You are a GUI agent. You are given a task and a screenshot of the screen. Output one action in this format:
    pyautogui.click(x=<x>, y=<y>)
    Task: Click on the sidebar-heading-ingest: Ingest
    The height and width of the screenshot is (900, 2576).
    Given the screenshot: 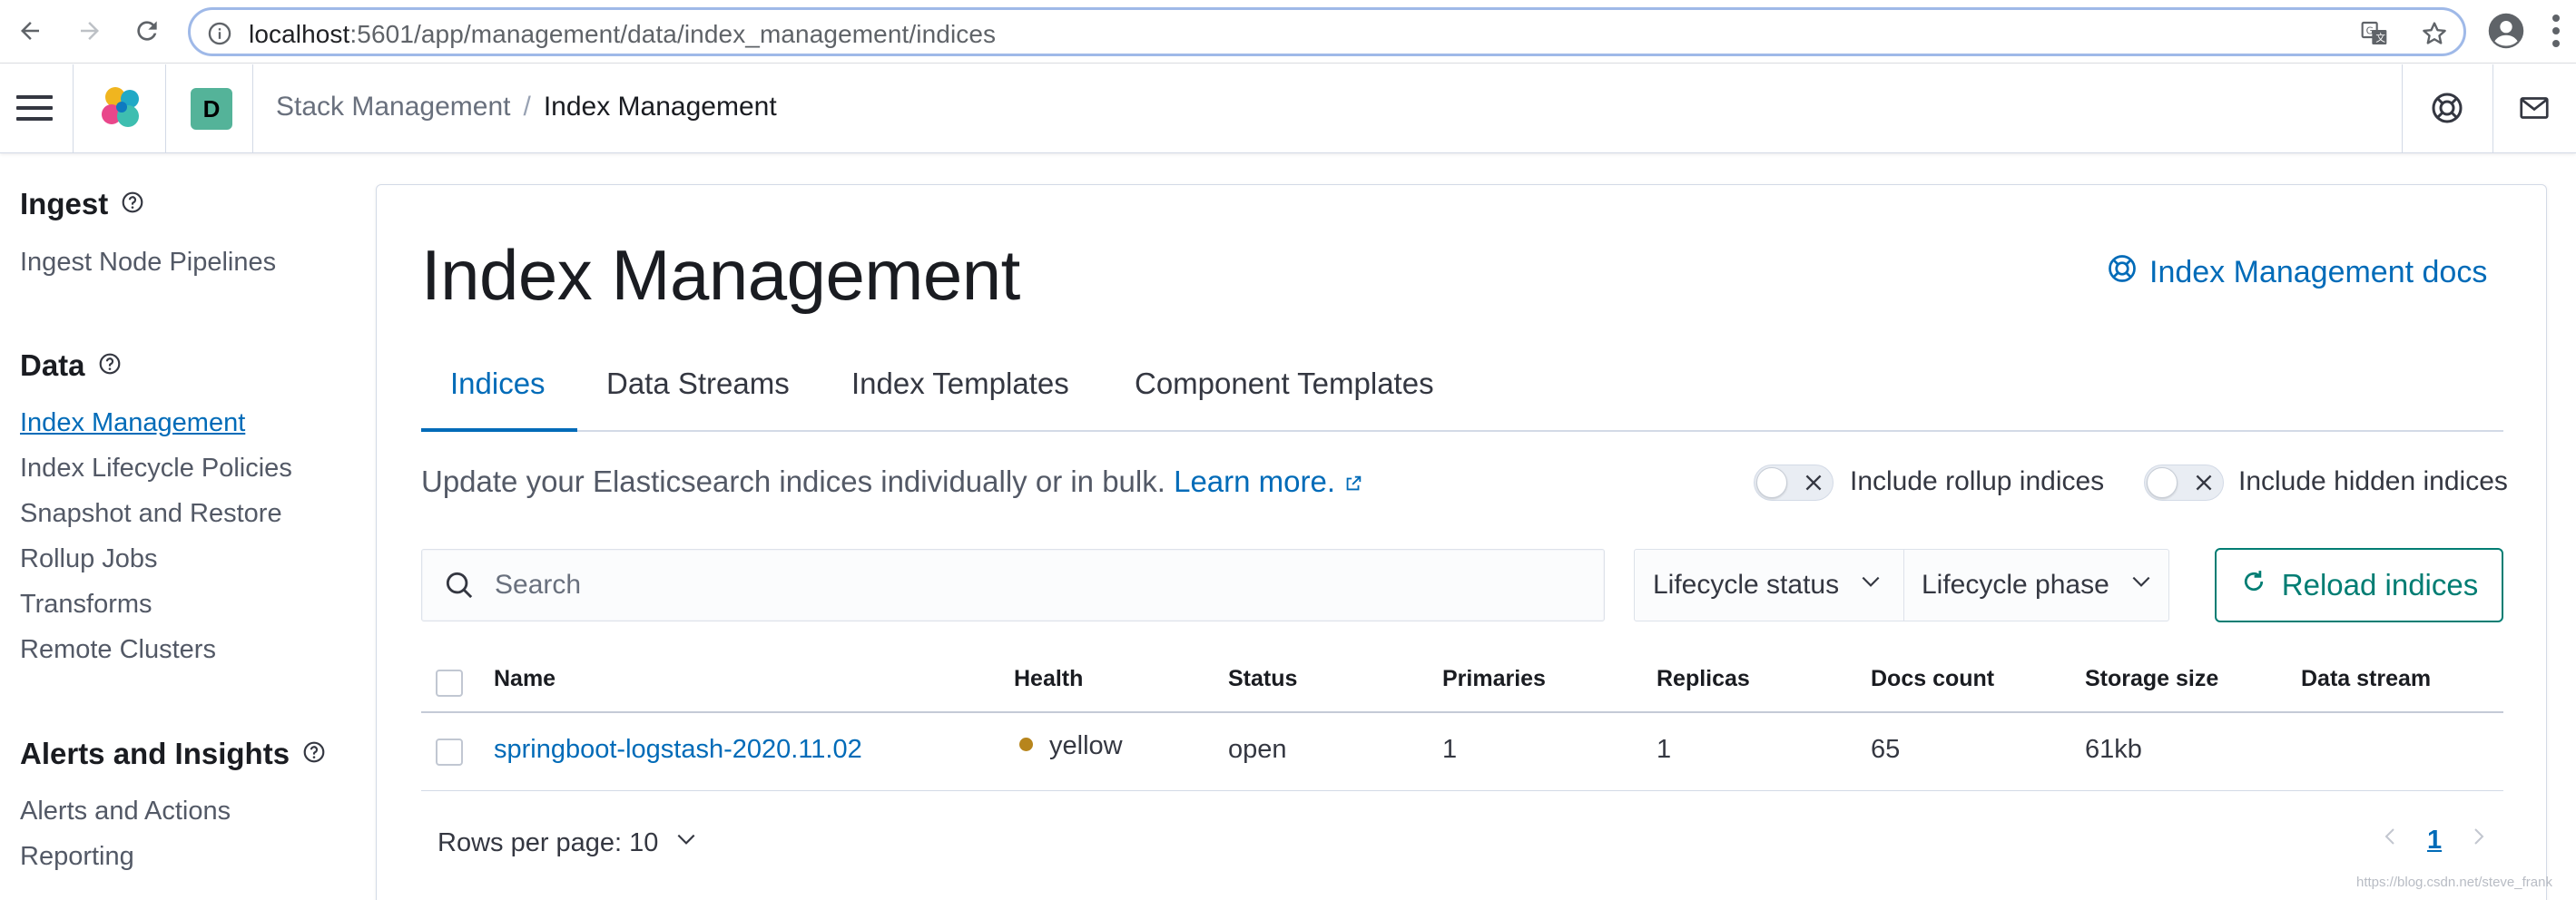 What is the action you would take?
    pyautogui.click(x=64, y=203)
    